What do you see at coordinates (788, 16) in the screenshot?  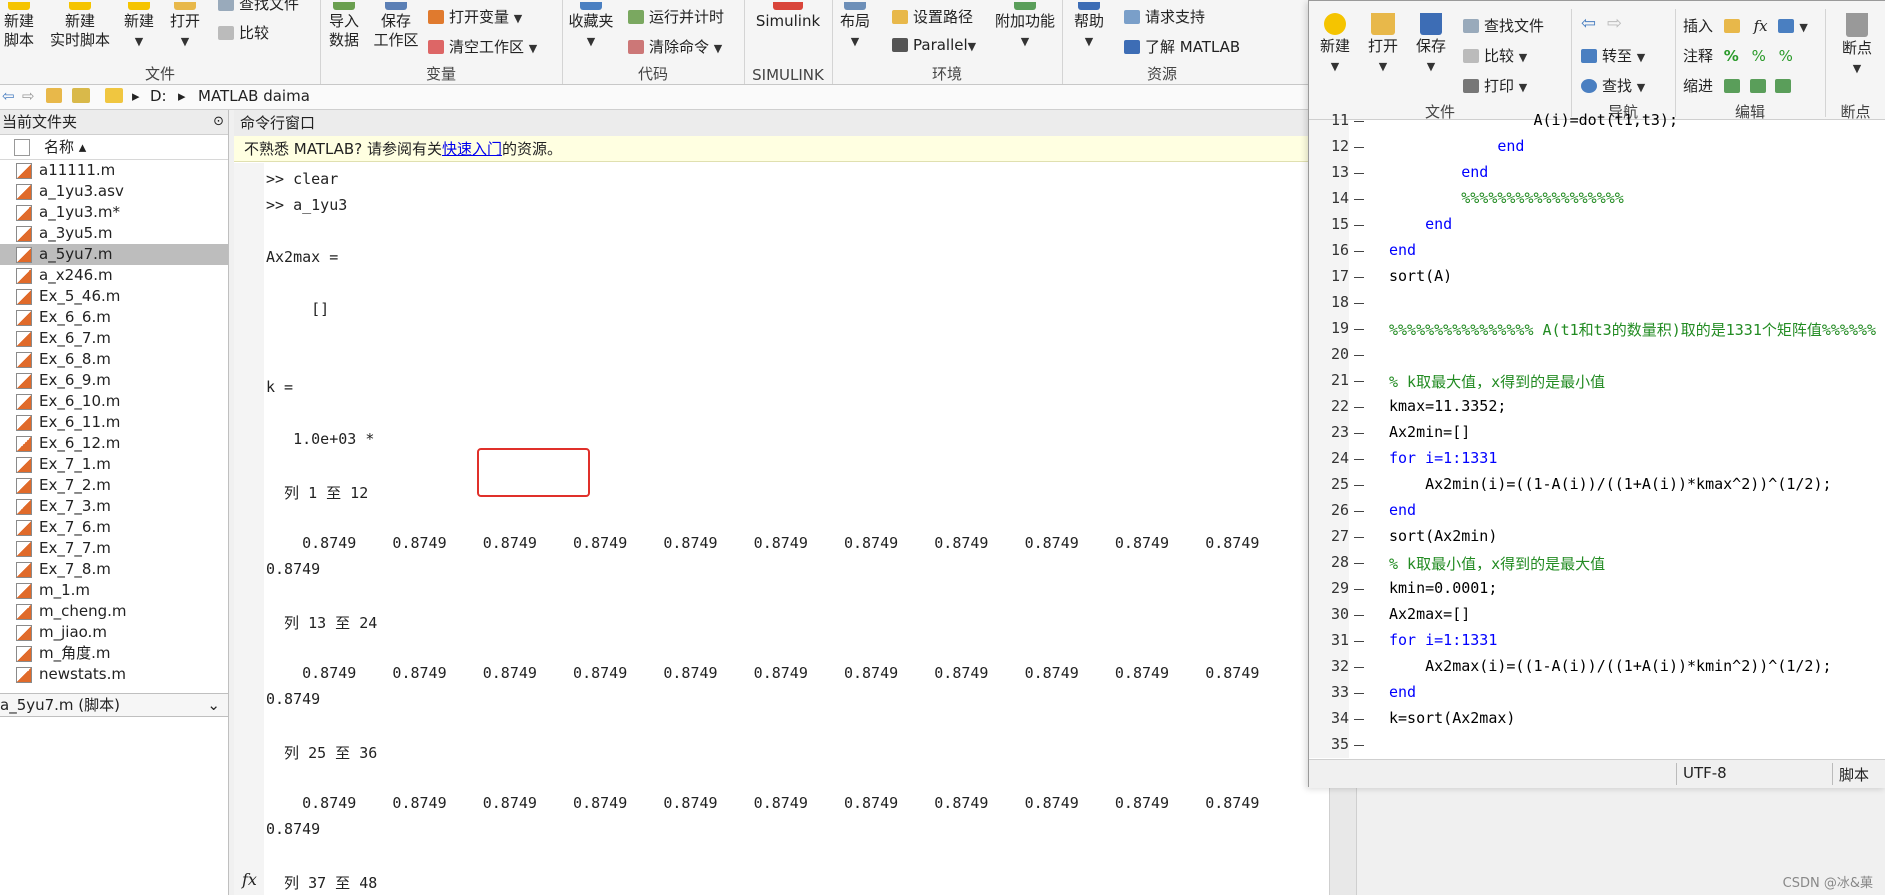 I see `simulink-button: Simulink` at bounding box center [788, 16].